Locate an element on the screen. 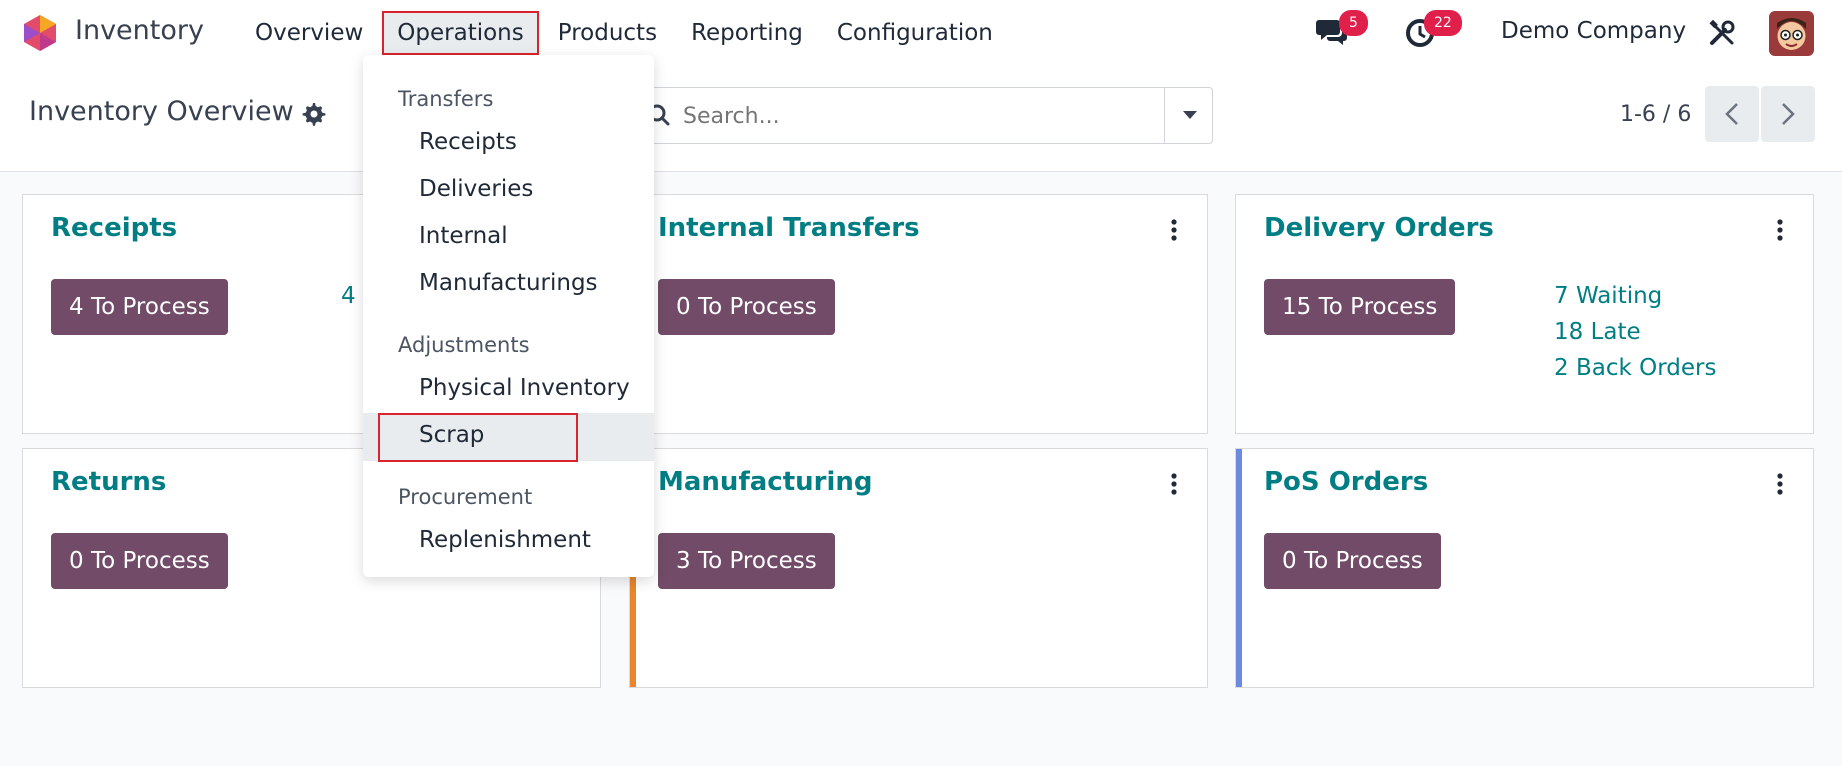 The height and width of the screenshot is (766, 1842). late-link: 18 Late is located at coordinates (1597, 332).